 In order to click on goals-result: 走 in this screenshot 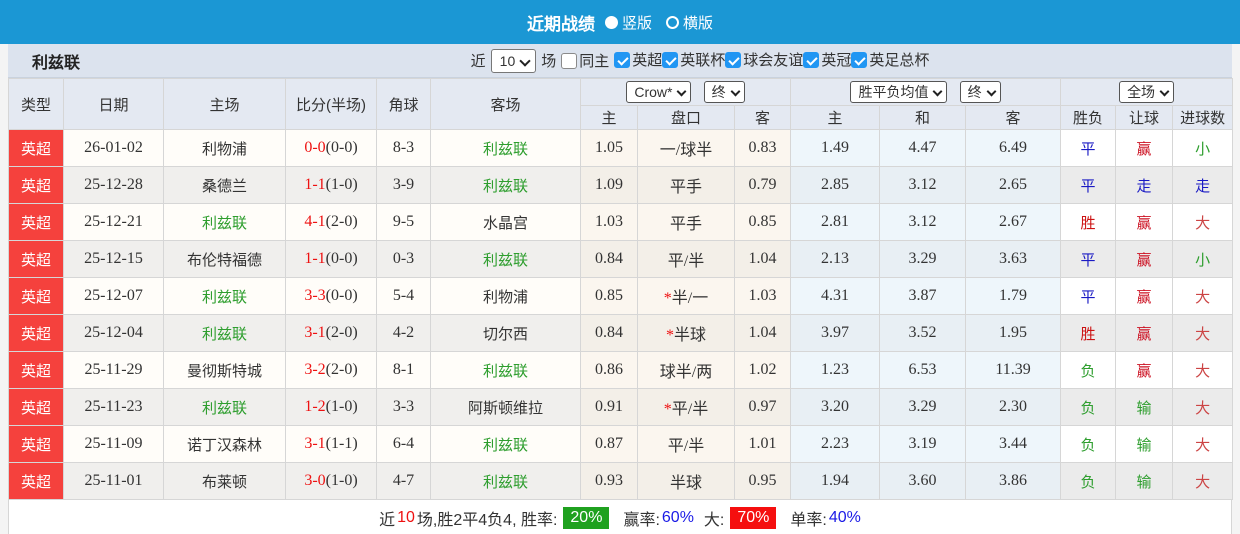, I will do `click(1203, 185)`.